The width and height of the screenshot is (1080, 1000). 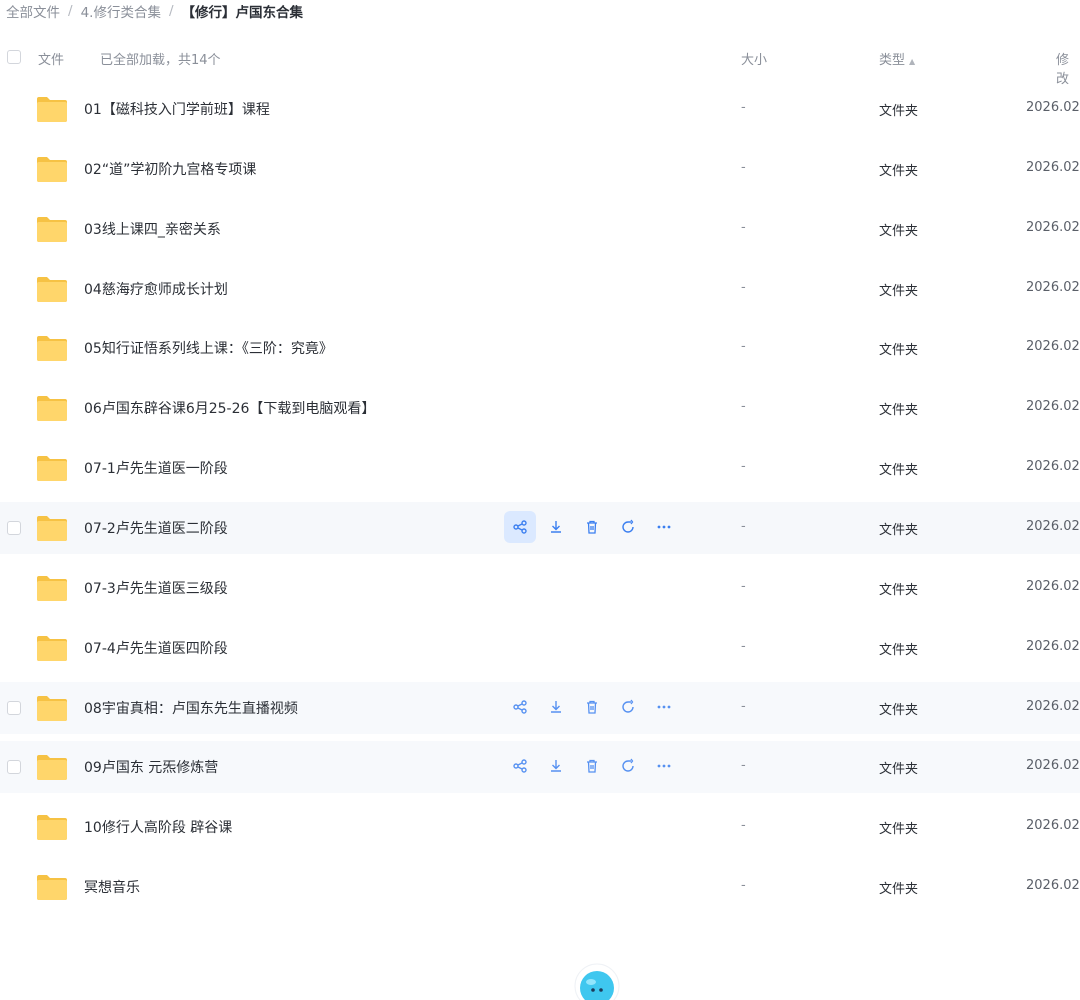 I want to click on list-item: 04慈海疗愈师成长计划 - 文件夹 2026.02.0, so click(x=540, y=289).